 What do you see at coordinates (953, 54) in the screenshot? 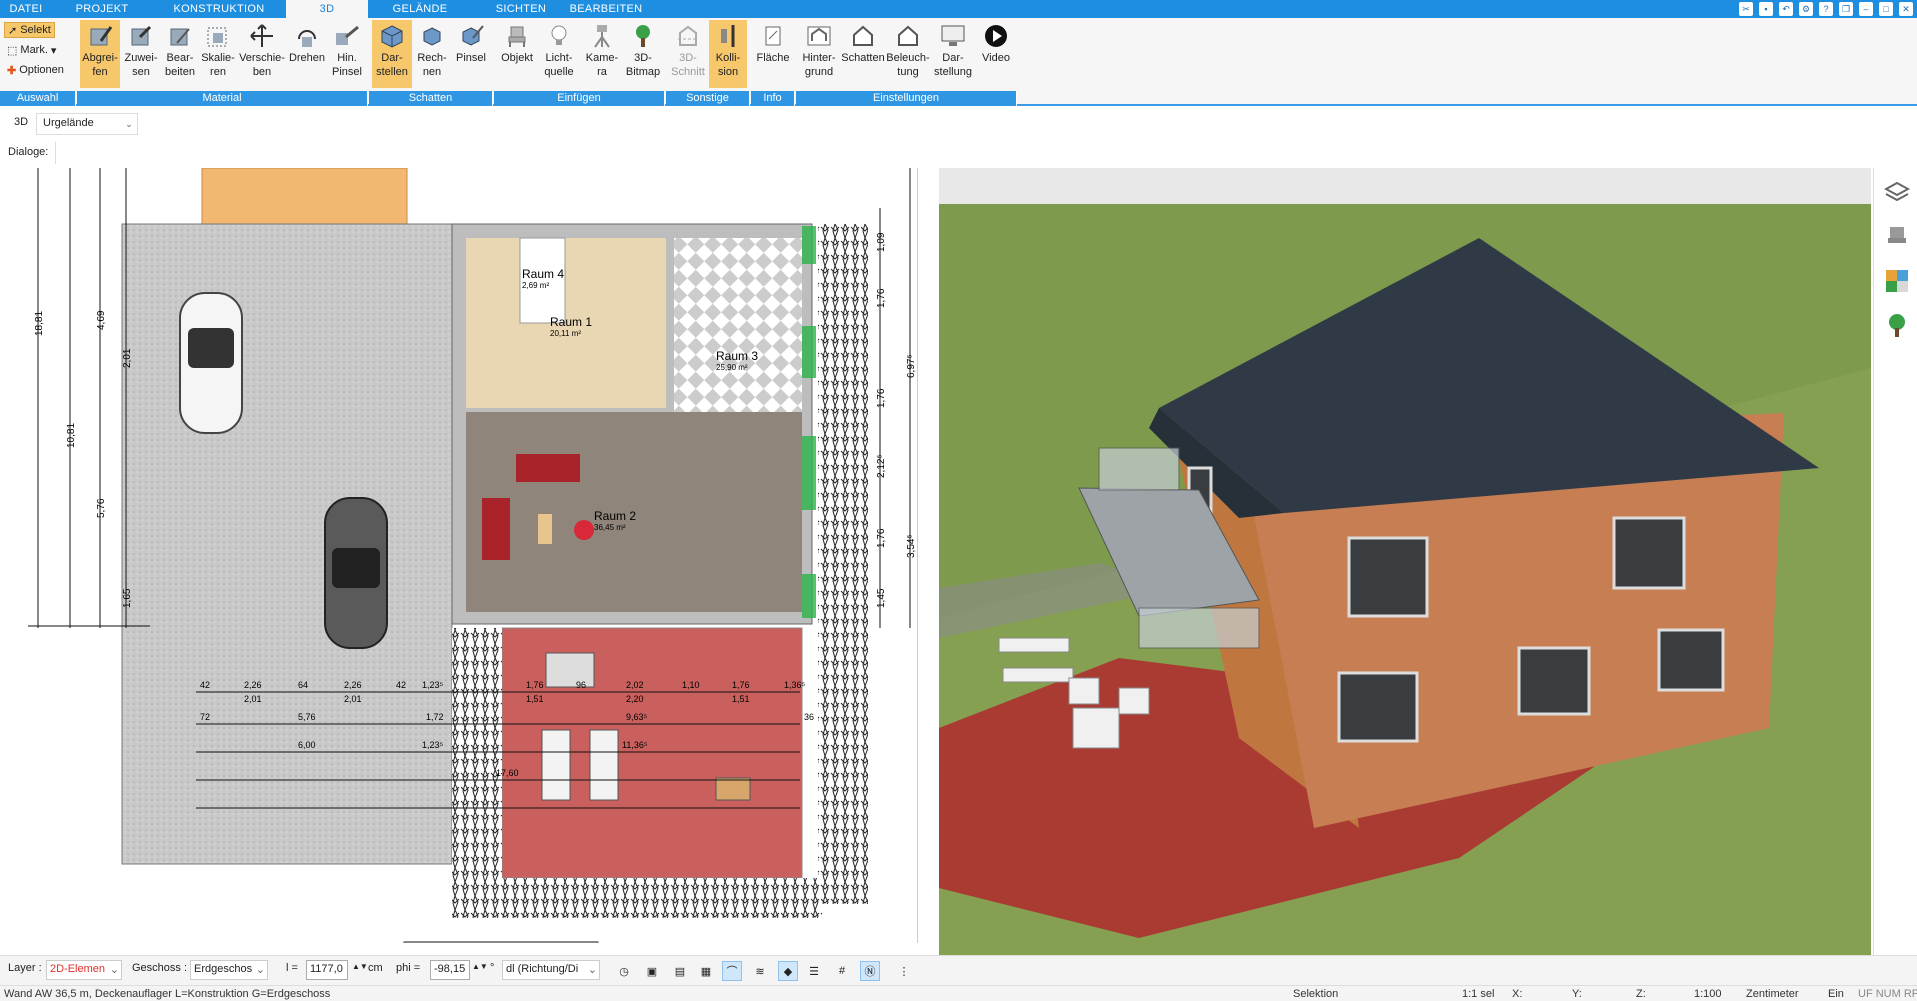
I see `darstellung-button: Dar-stellung` at bounding box center [953, 54].